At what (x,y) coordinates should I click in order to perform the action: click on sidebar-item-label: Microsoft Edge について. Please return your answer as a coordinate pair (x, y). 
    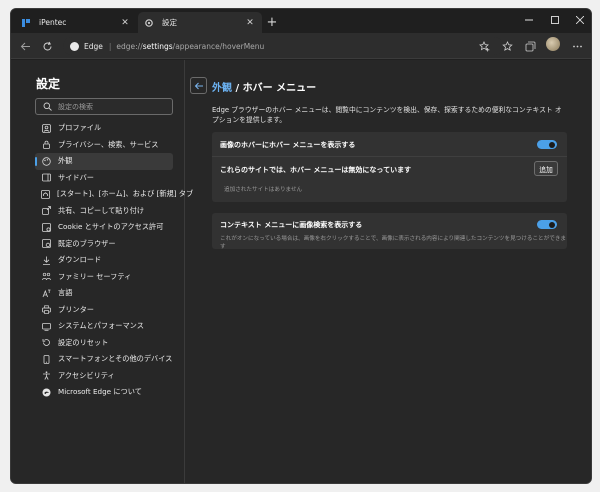
    Looking at the image, I should click on (100, 392).